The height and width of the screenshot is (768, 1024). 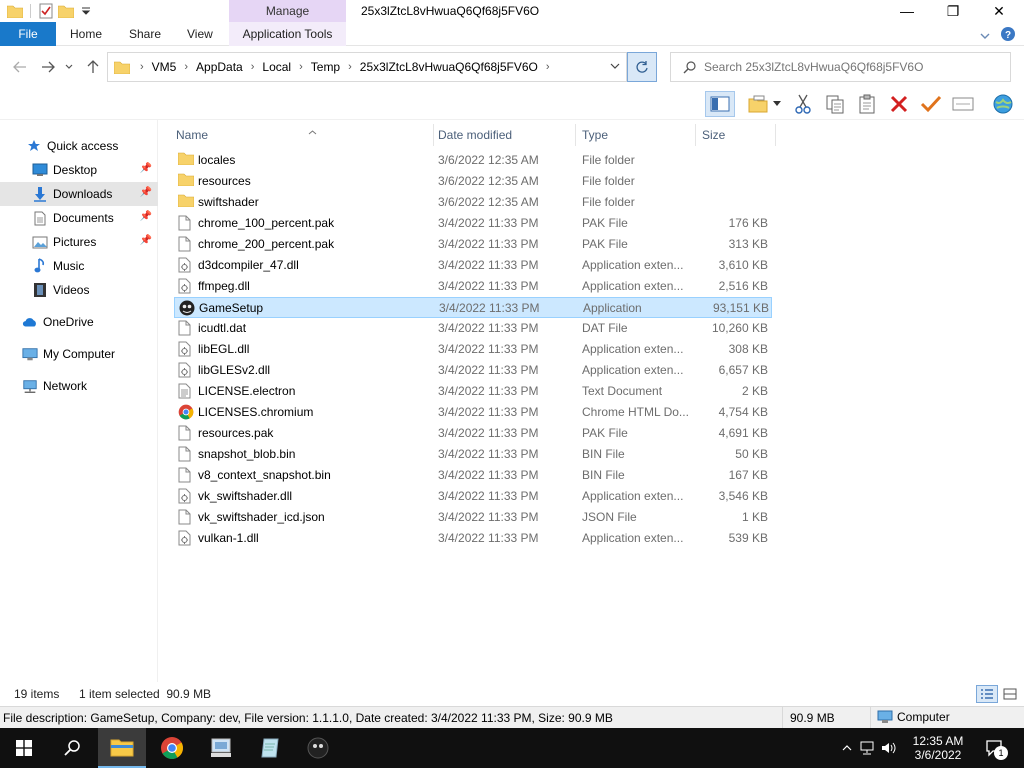 I want to click on forward-button, so click(x=48, y=67).